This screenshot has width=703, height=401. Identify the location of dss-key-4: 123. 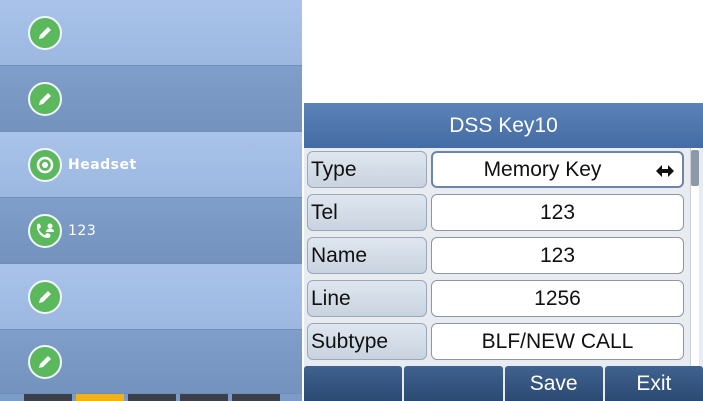
(151, 231).